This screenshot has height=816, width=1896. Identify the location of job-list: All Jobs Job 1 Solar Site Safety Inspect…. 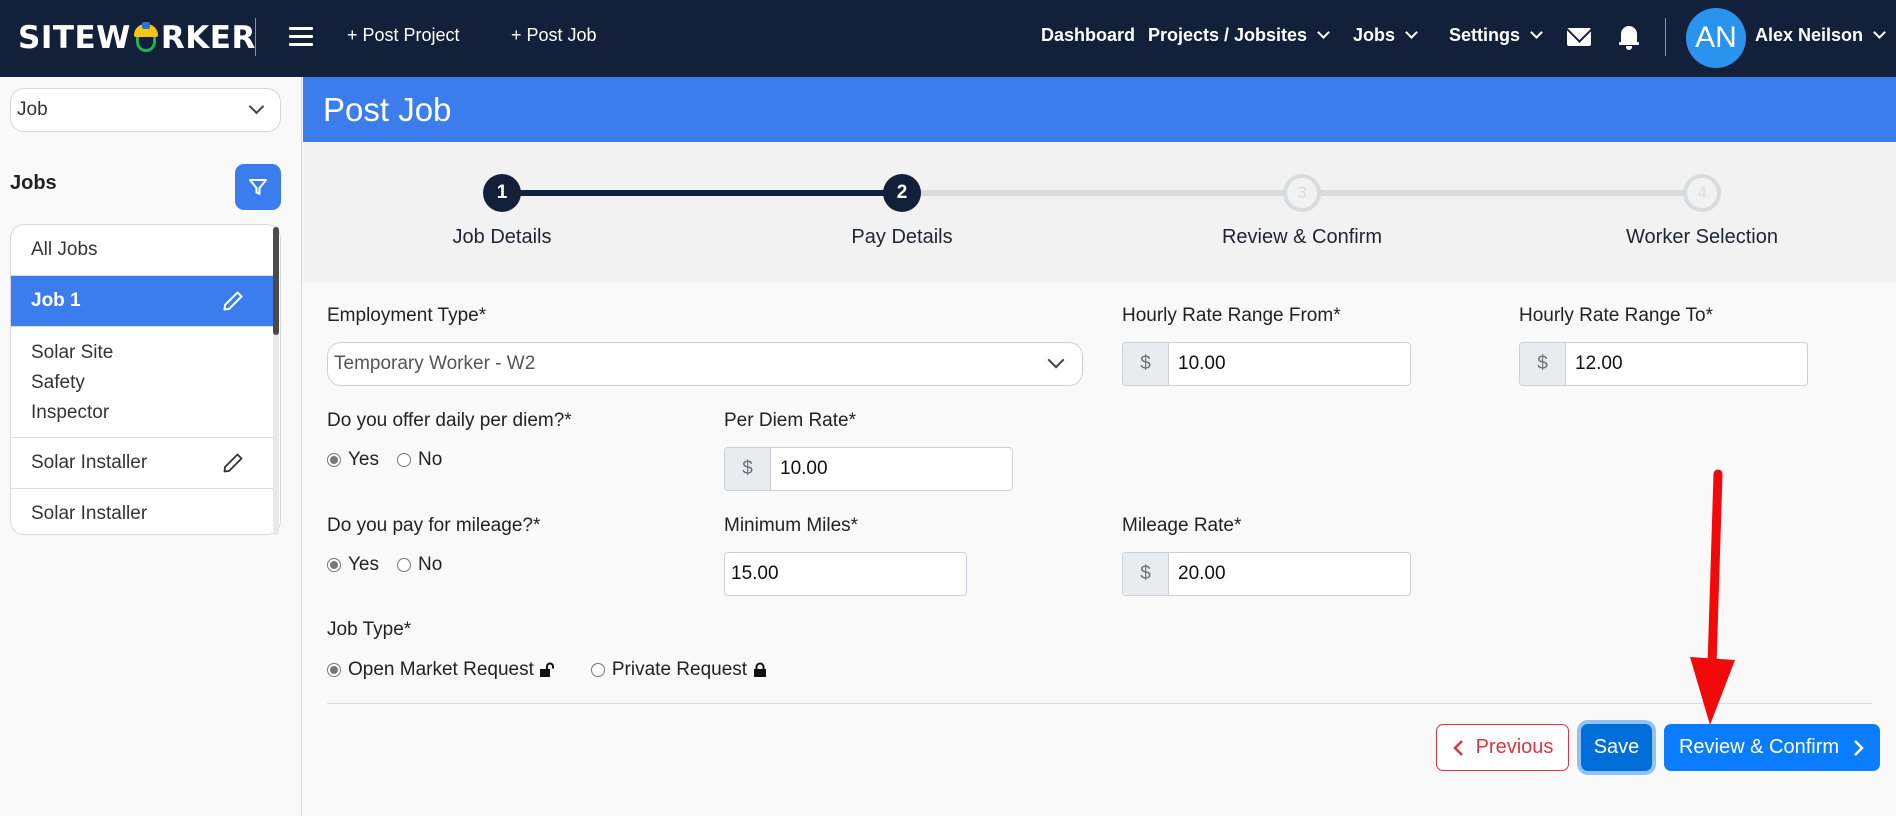
(145, 379).